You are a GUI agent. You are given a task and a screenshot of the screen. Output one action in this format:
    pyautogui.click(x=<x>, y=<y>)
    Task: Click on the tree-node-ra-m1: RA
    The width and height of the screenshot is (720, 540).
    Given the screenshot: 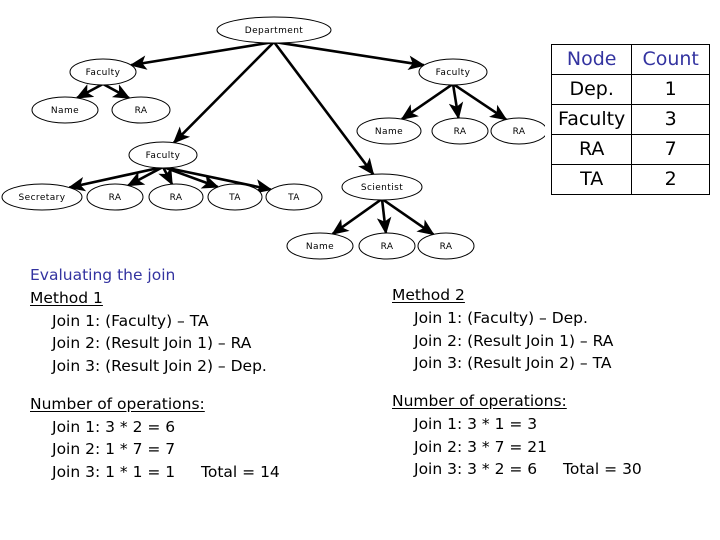 What is the action you would take?
    pyautogui.click(x=115, y=197)
    